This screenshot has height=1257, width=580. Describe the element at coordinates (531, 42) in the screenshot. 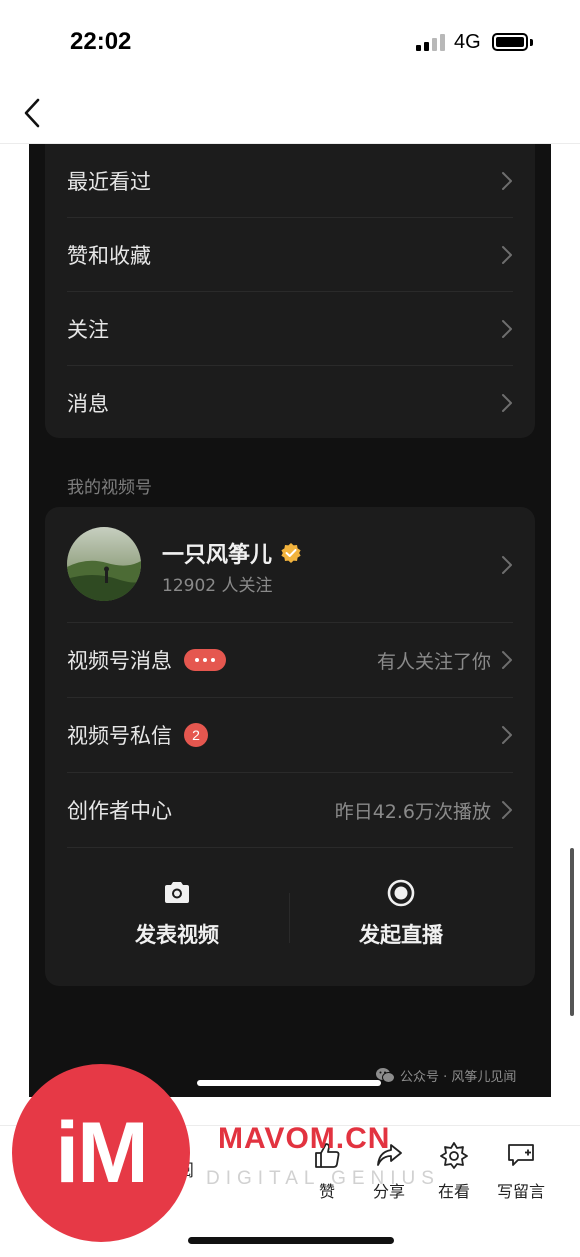

I see `battery-tip` at that location.